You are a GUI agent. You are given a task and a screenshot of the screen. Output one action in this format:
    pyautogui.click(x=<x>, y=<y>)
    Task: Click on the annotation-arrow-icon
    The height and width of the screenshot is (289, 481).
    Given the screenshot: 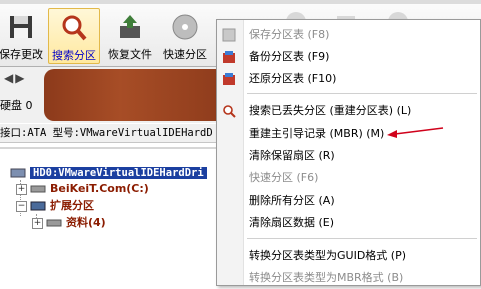 What is the action you would take?
    pyautogui.click(x=415, y=132)
    